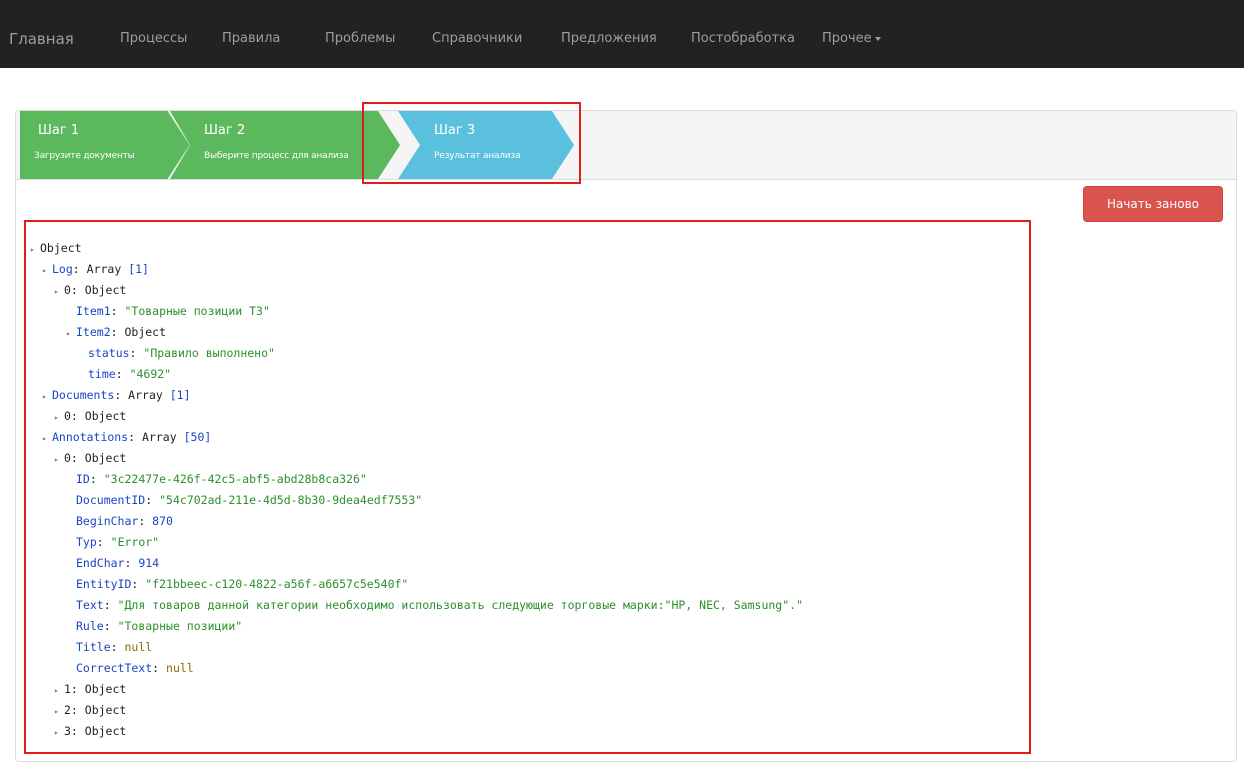 This screenshot has width=1244, height=762. I want to click on nav-postprocessing-link: Постобработка, so click(743, 34).